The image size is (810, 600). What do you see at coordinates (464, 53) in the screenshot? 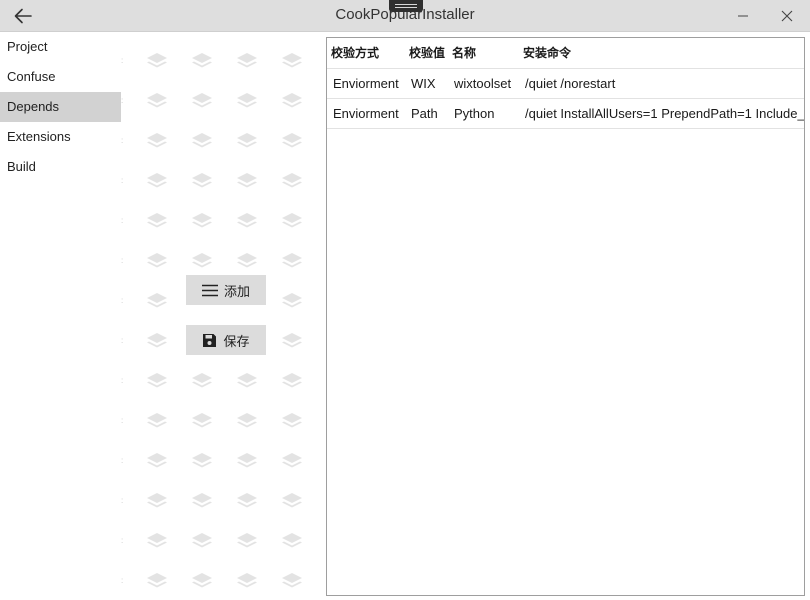
I see `column-header-name: 名称` at bounding box center [464, 53].